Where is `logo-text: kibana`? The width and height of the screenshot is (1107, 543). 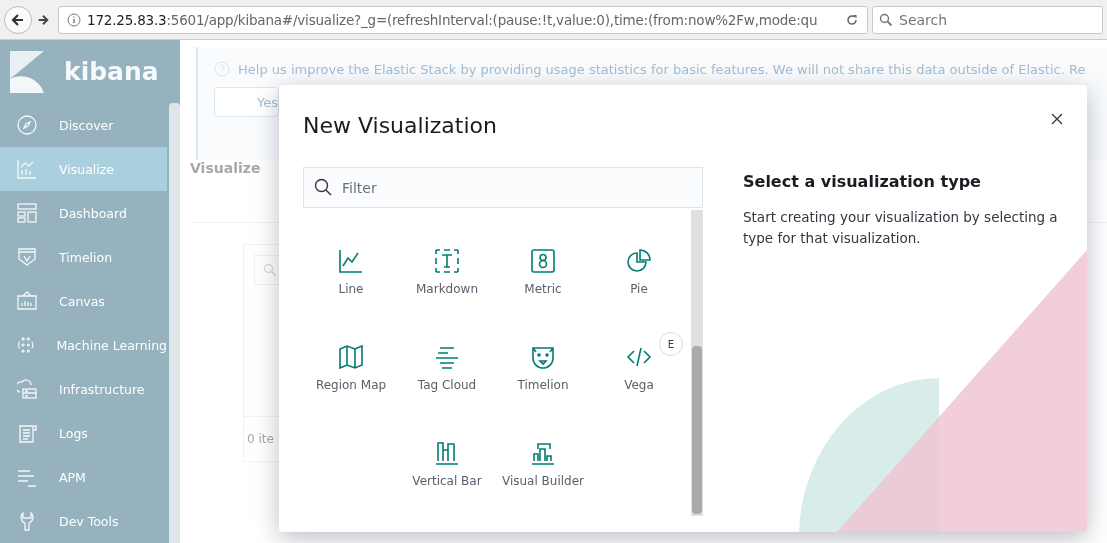
logo-text: kibana is located at coordinates (111, 71).